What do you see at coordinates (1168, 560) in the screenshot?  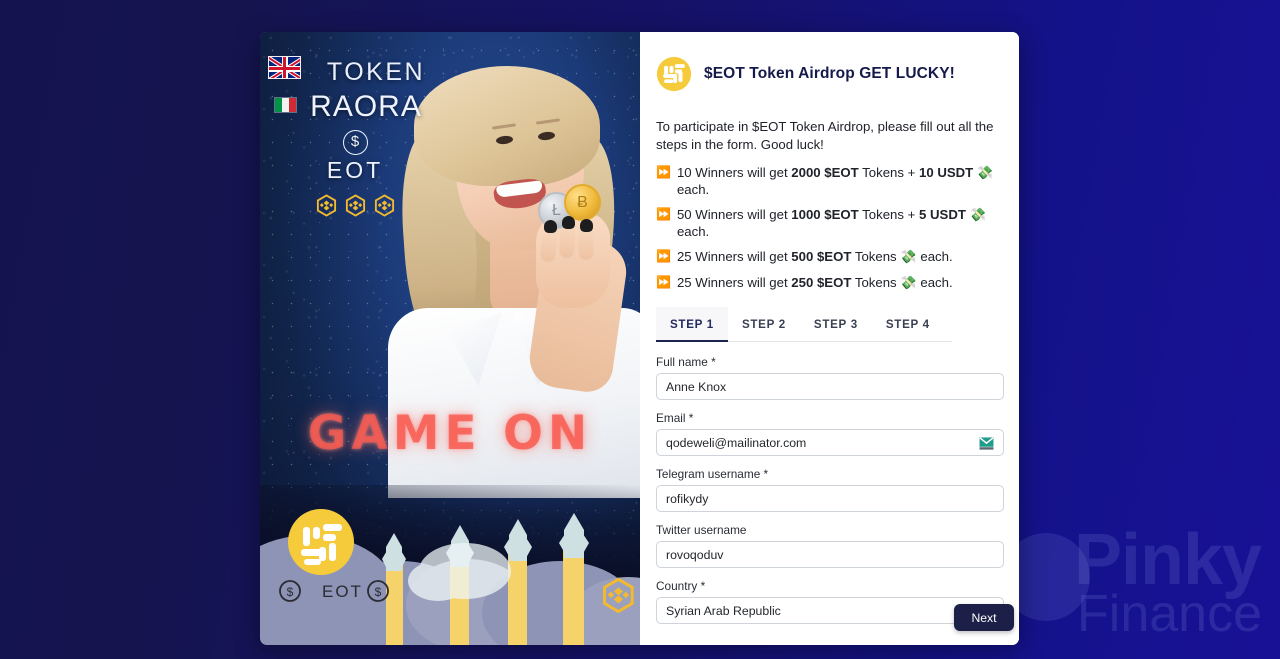 I see `watermark-brand-top: Pinky` at bounding box center [1168, 560].